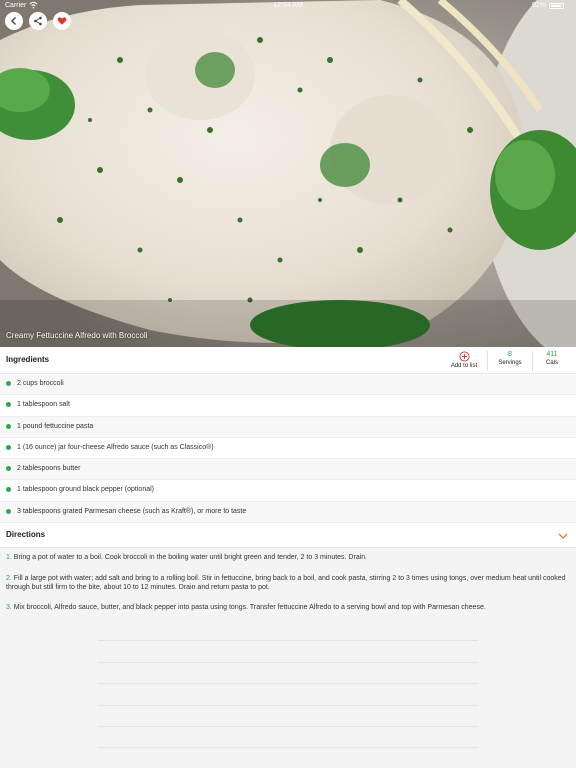 The height and width of the screenshot is (768, 576). Describe the element at coordinates (9, 557) in the screenshot. I see `step-number: 1.` at that location.